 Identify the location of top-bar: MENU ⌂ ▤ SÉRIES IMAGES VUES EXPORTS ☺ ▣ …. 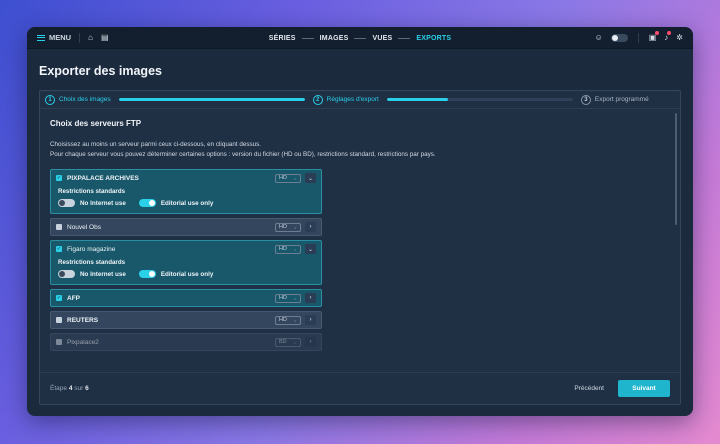
(360, 38).